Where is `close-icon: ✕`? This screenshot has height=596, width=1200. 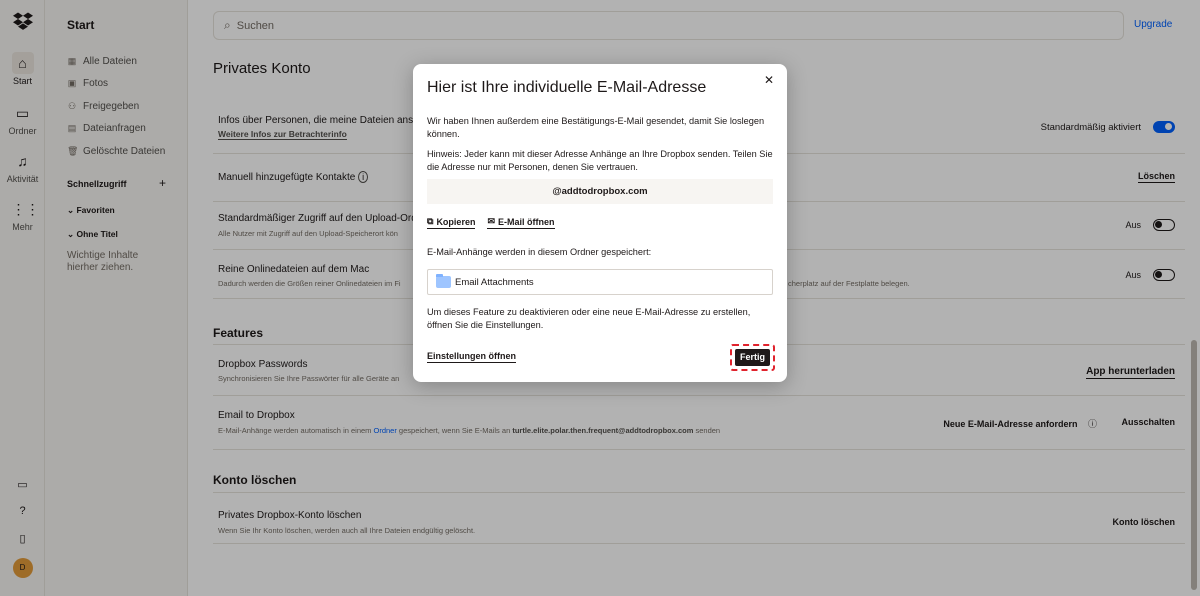 close-icon: ✕ is located at coordinates (769, 80).